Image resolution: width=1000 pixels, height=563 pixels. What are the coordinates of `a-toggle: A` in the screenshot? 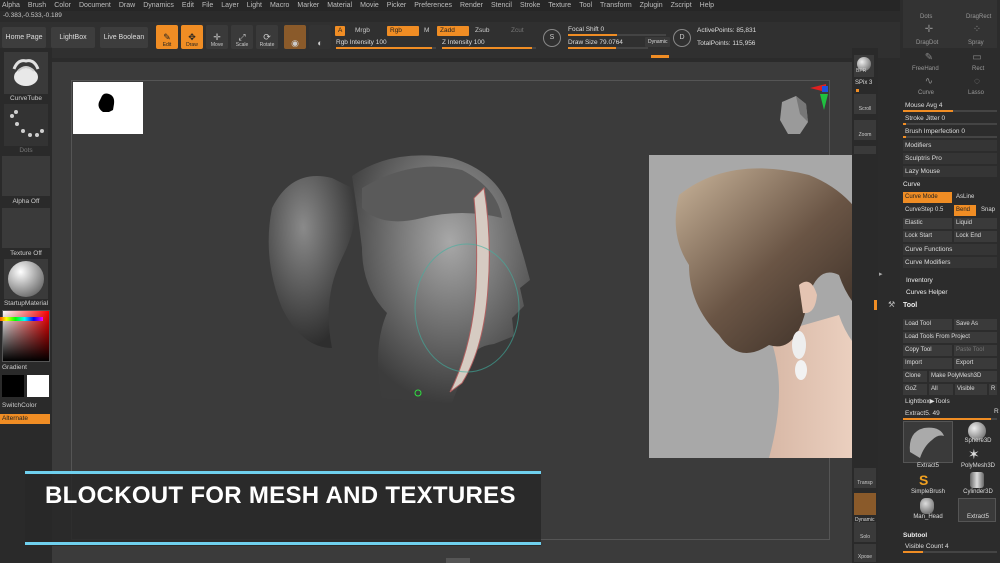 It's located at (340, 31).